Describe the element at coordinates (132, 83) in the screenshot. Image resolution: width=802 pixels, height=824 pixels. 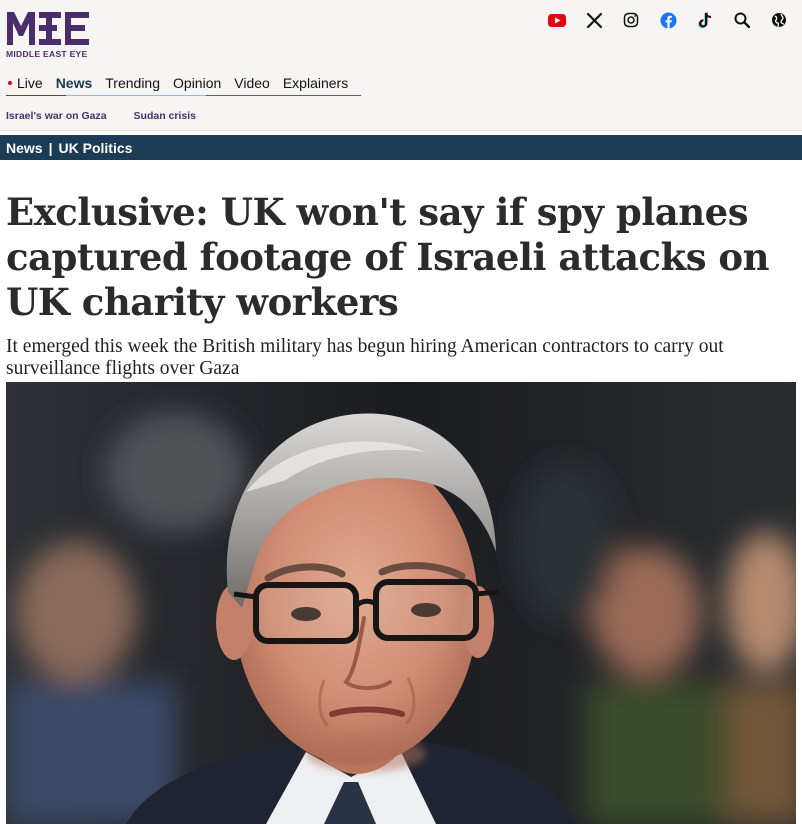
I see `nav-item-trending: Trending` at that location.